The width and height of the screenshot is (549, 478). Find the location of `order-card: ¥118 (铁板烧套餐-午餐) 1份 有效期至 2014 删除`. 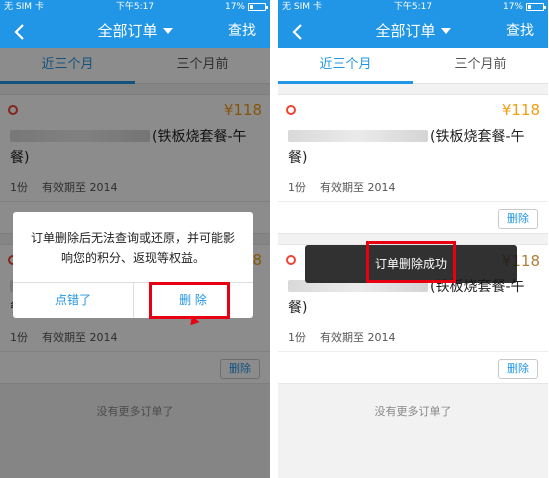

order-card: ¥118 (铁板烧套餐-午餐) 1份 有效期至 2014 删除 is located at coordinates (413, 164).